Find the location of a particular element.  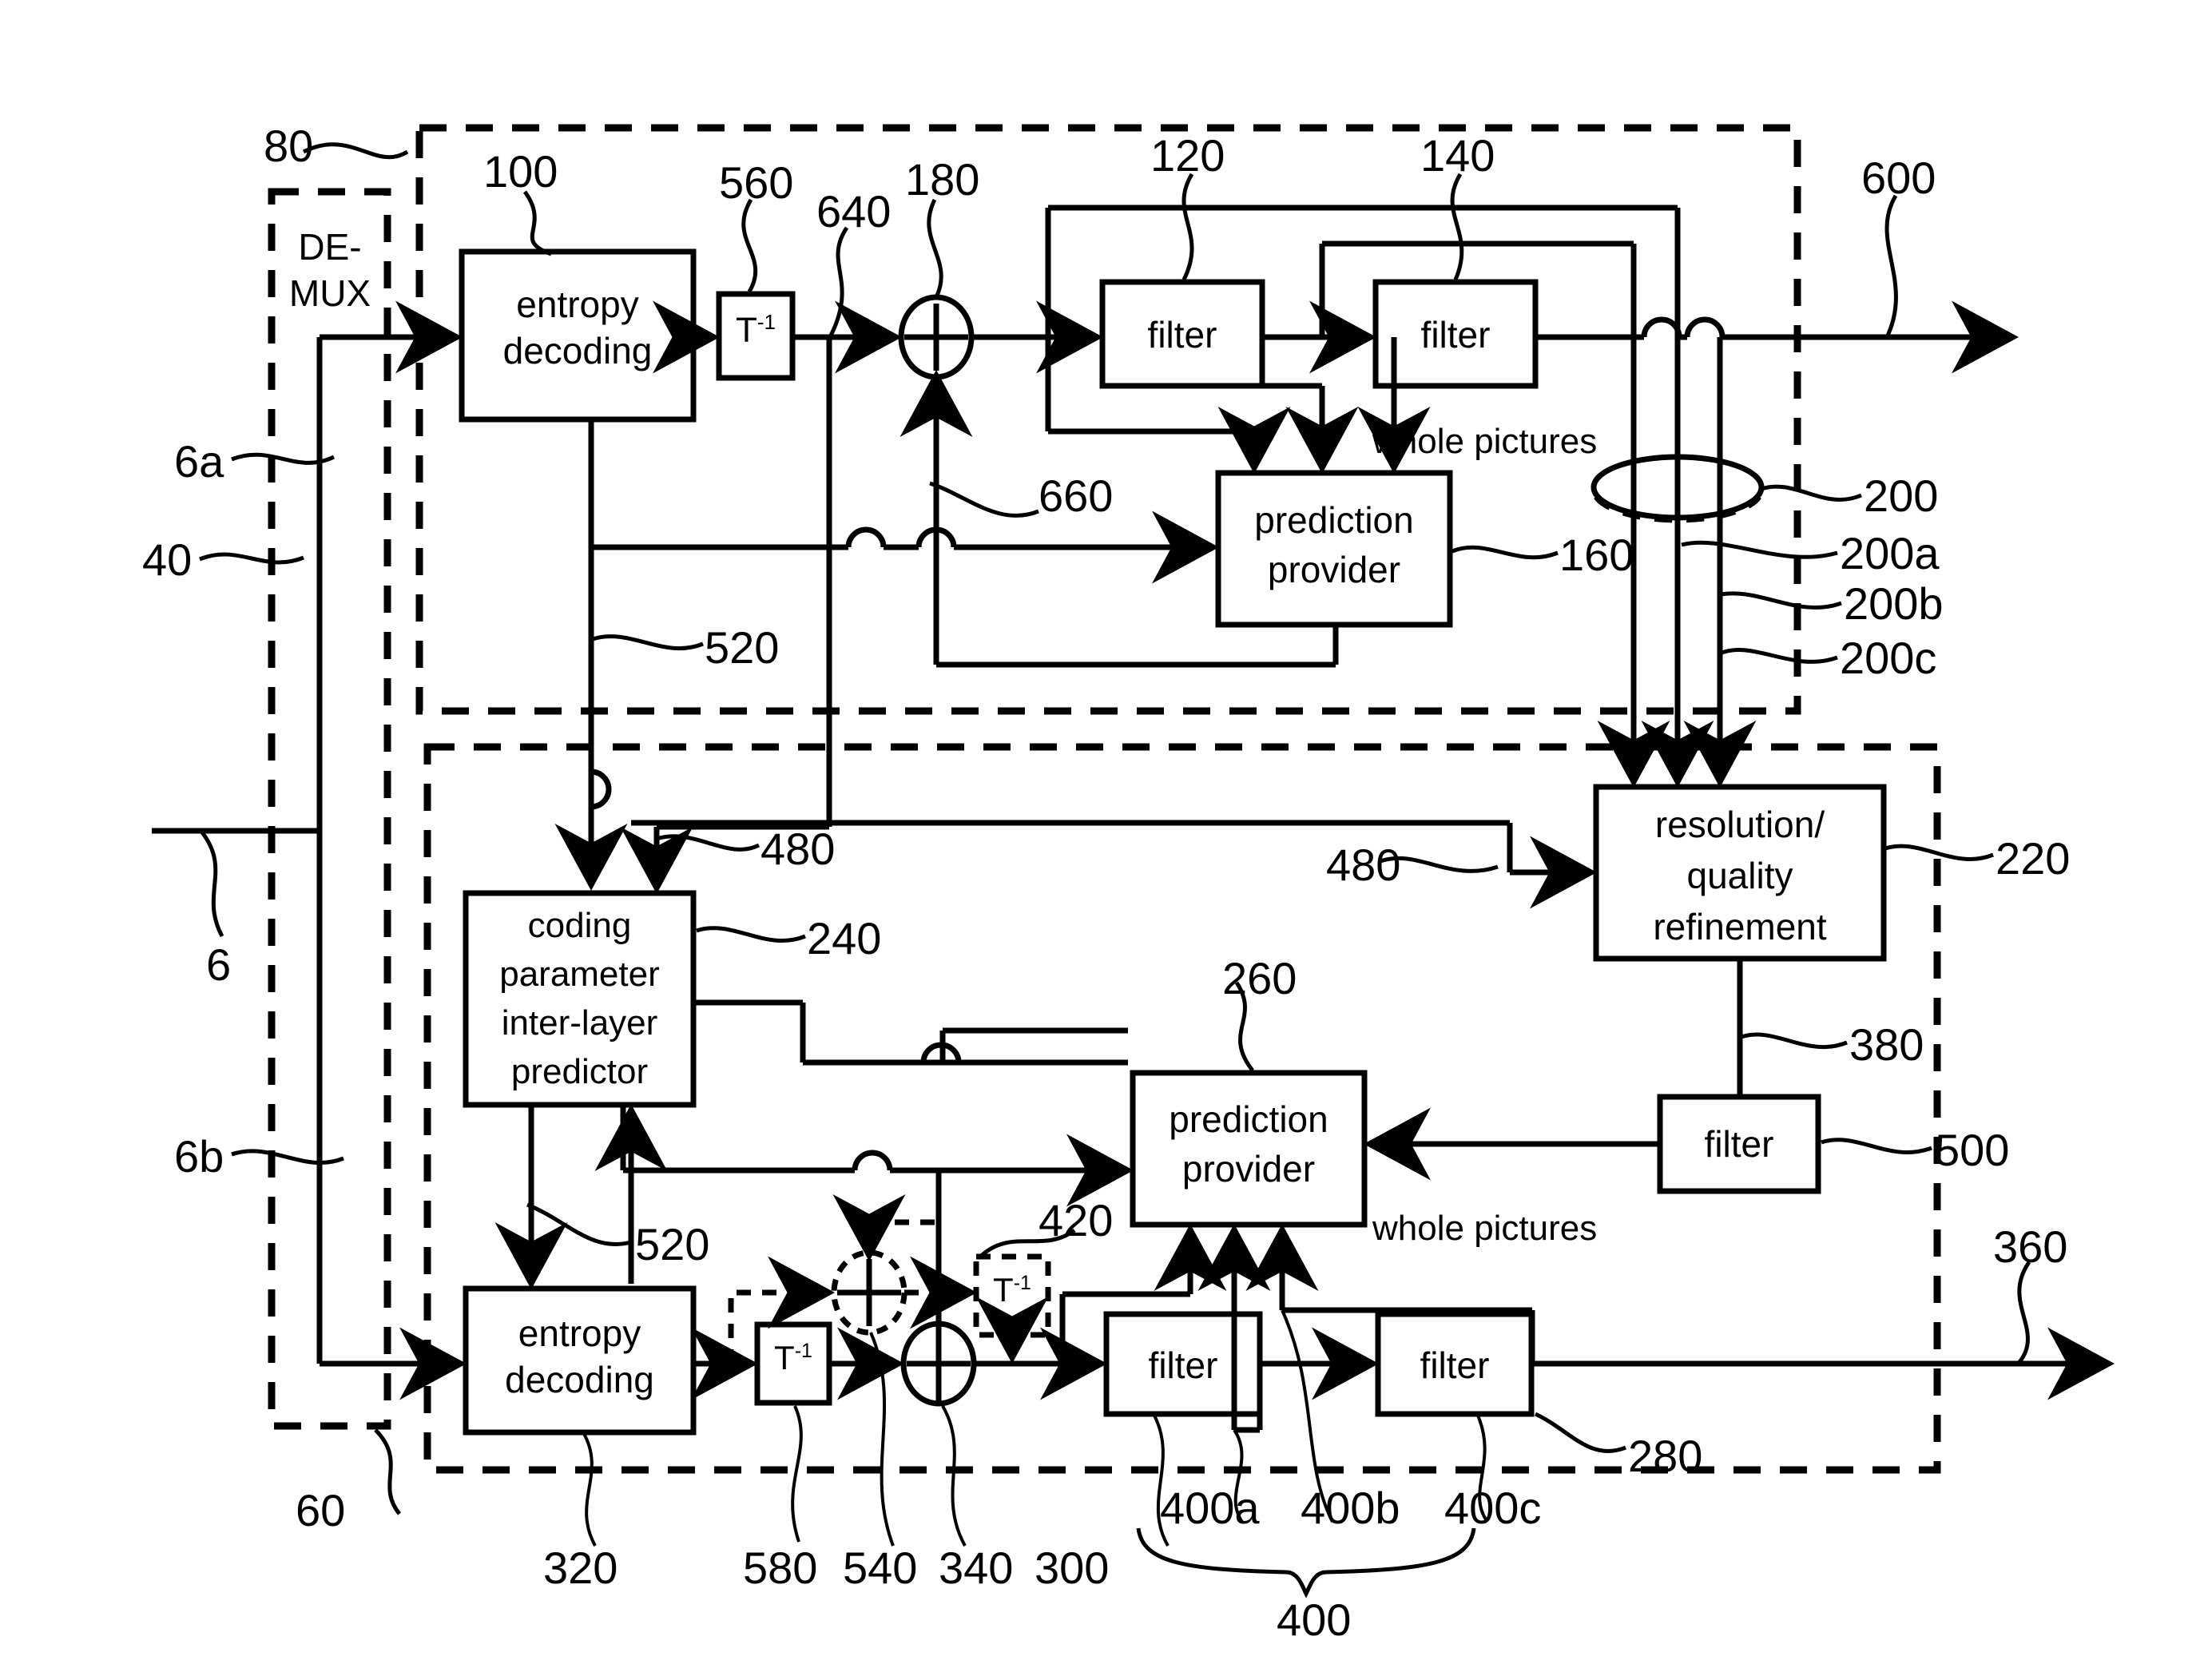

coding-parameter-inter-layer-predictor-label: coding parameter inter-layer predictor is located at coordinates (580, 998).